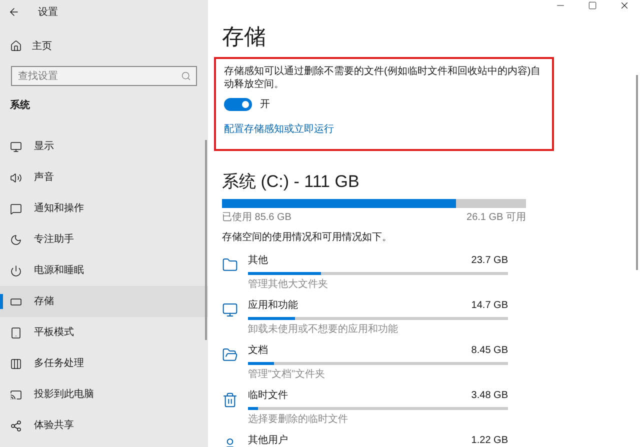 This screenshot has width=640, height=447. I want to click on search-icon, so click(186, 76).